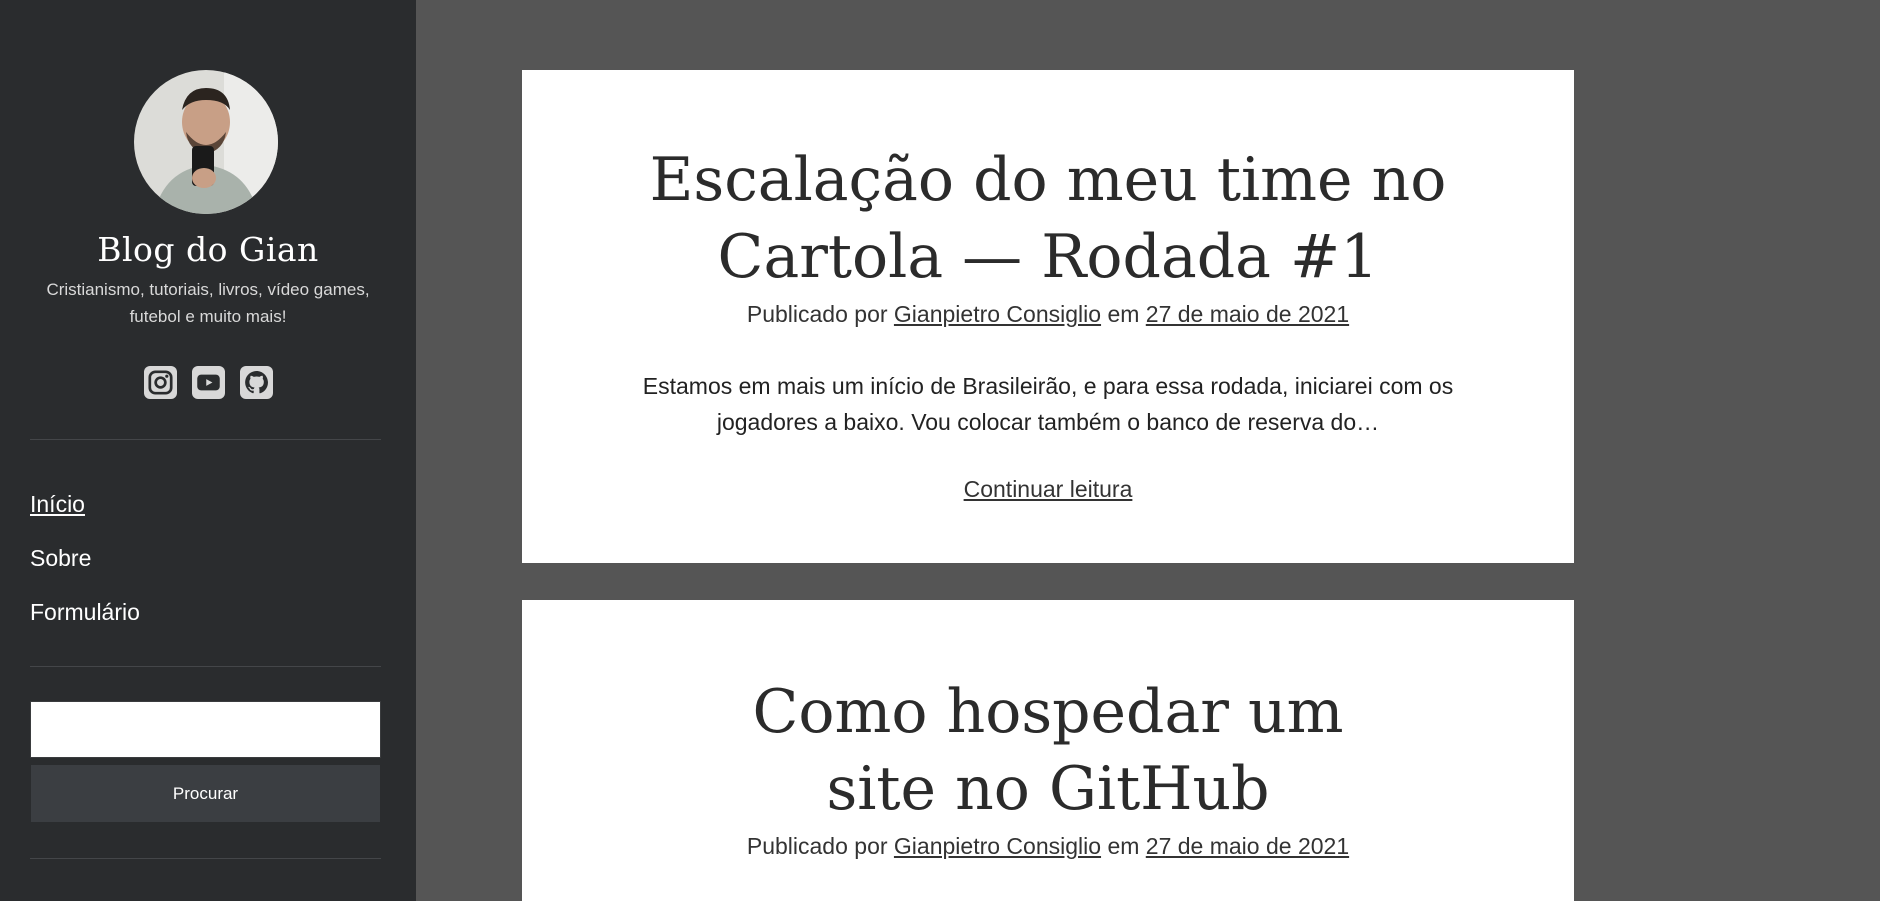 Image resolution: width=1880 pixels, height=901 pixels. Describe the element at coordinates (256, 382) in the screenshot. I see `github-icon` at that location.